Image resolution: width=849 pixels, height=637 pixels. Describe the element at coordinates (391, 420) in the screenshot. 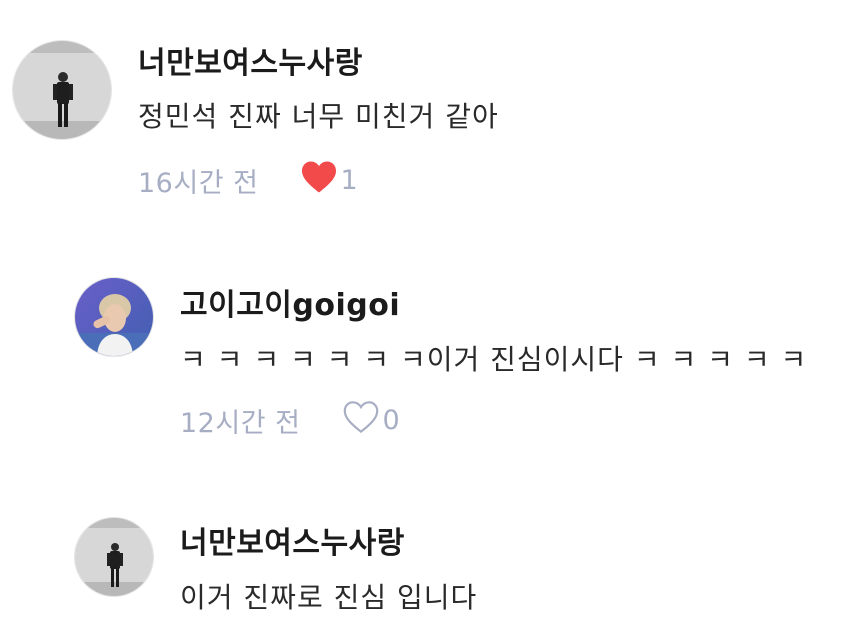

I see `like-count: 0` at that location.